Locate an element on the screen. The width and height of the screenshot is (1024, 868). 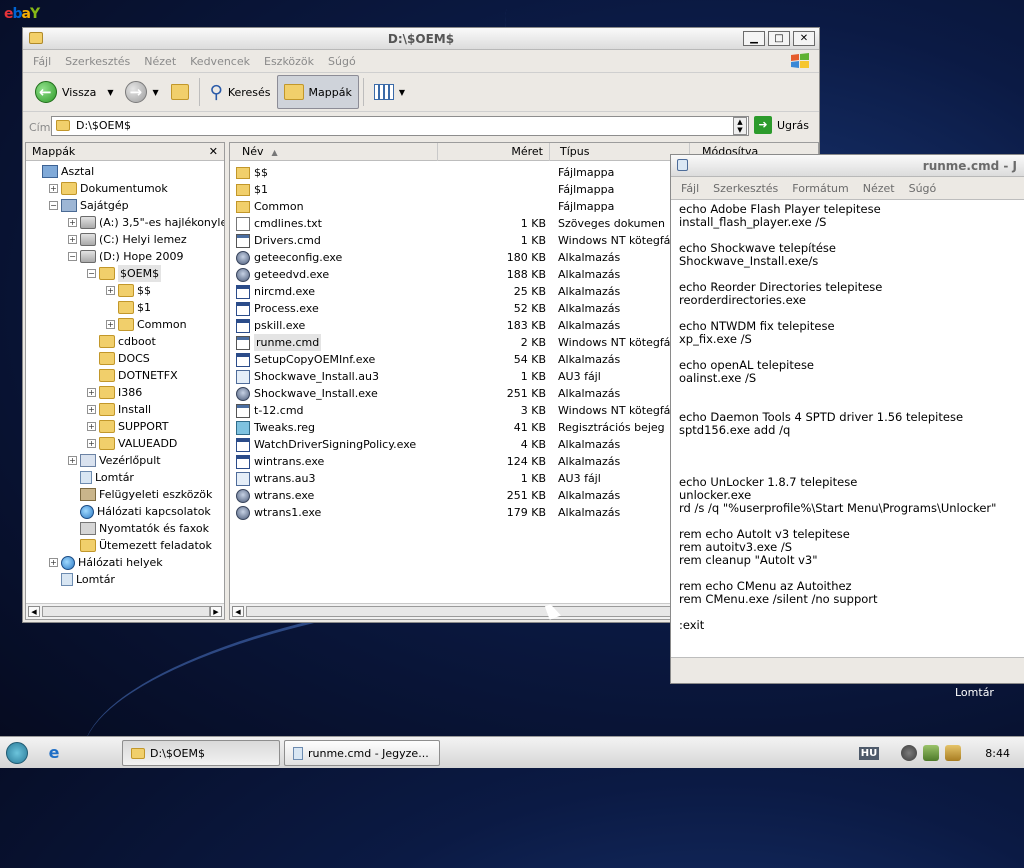
folder-open-icon is located at coordinates (107, 273).